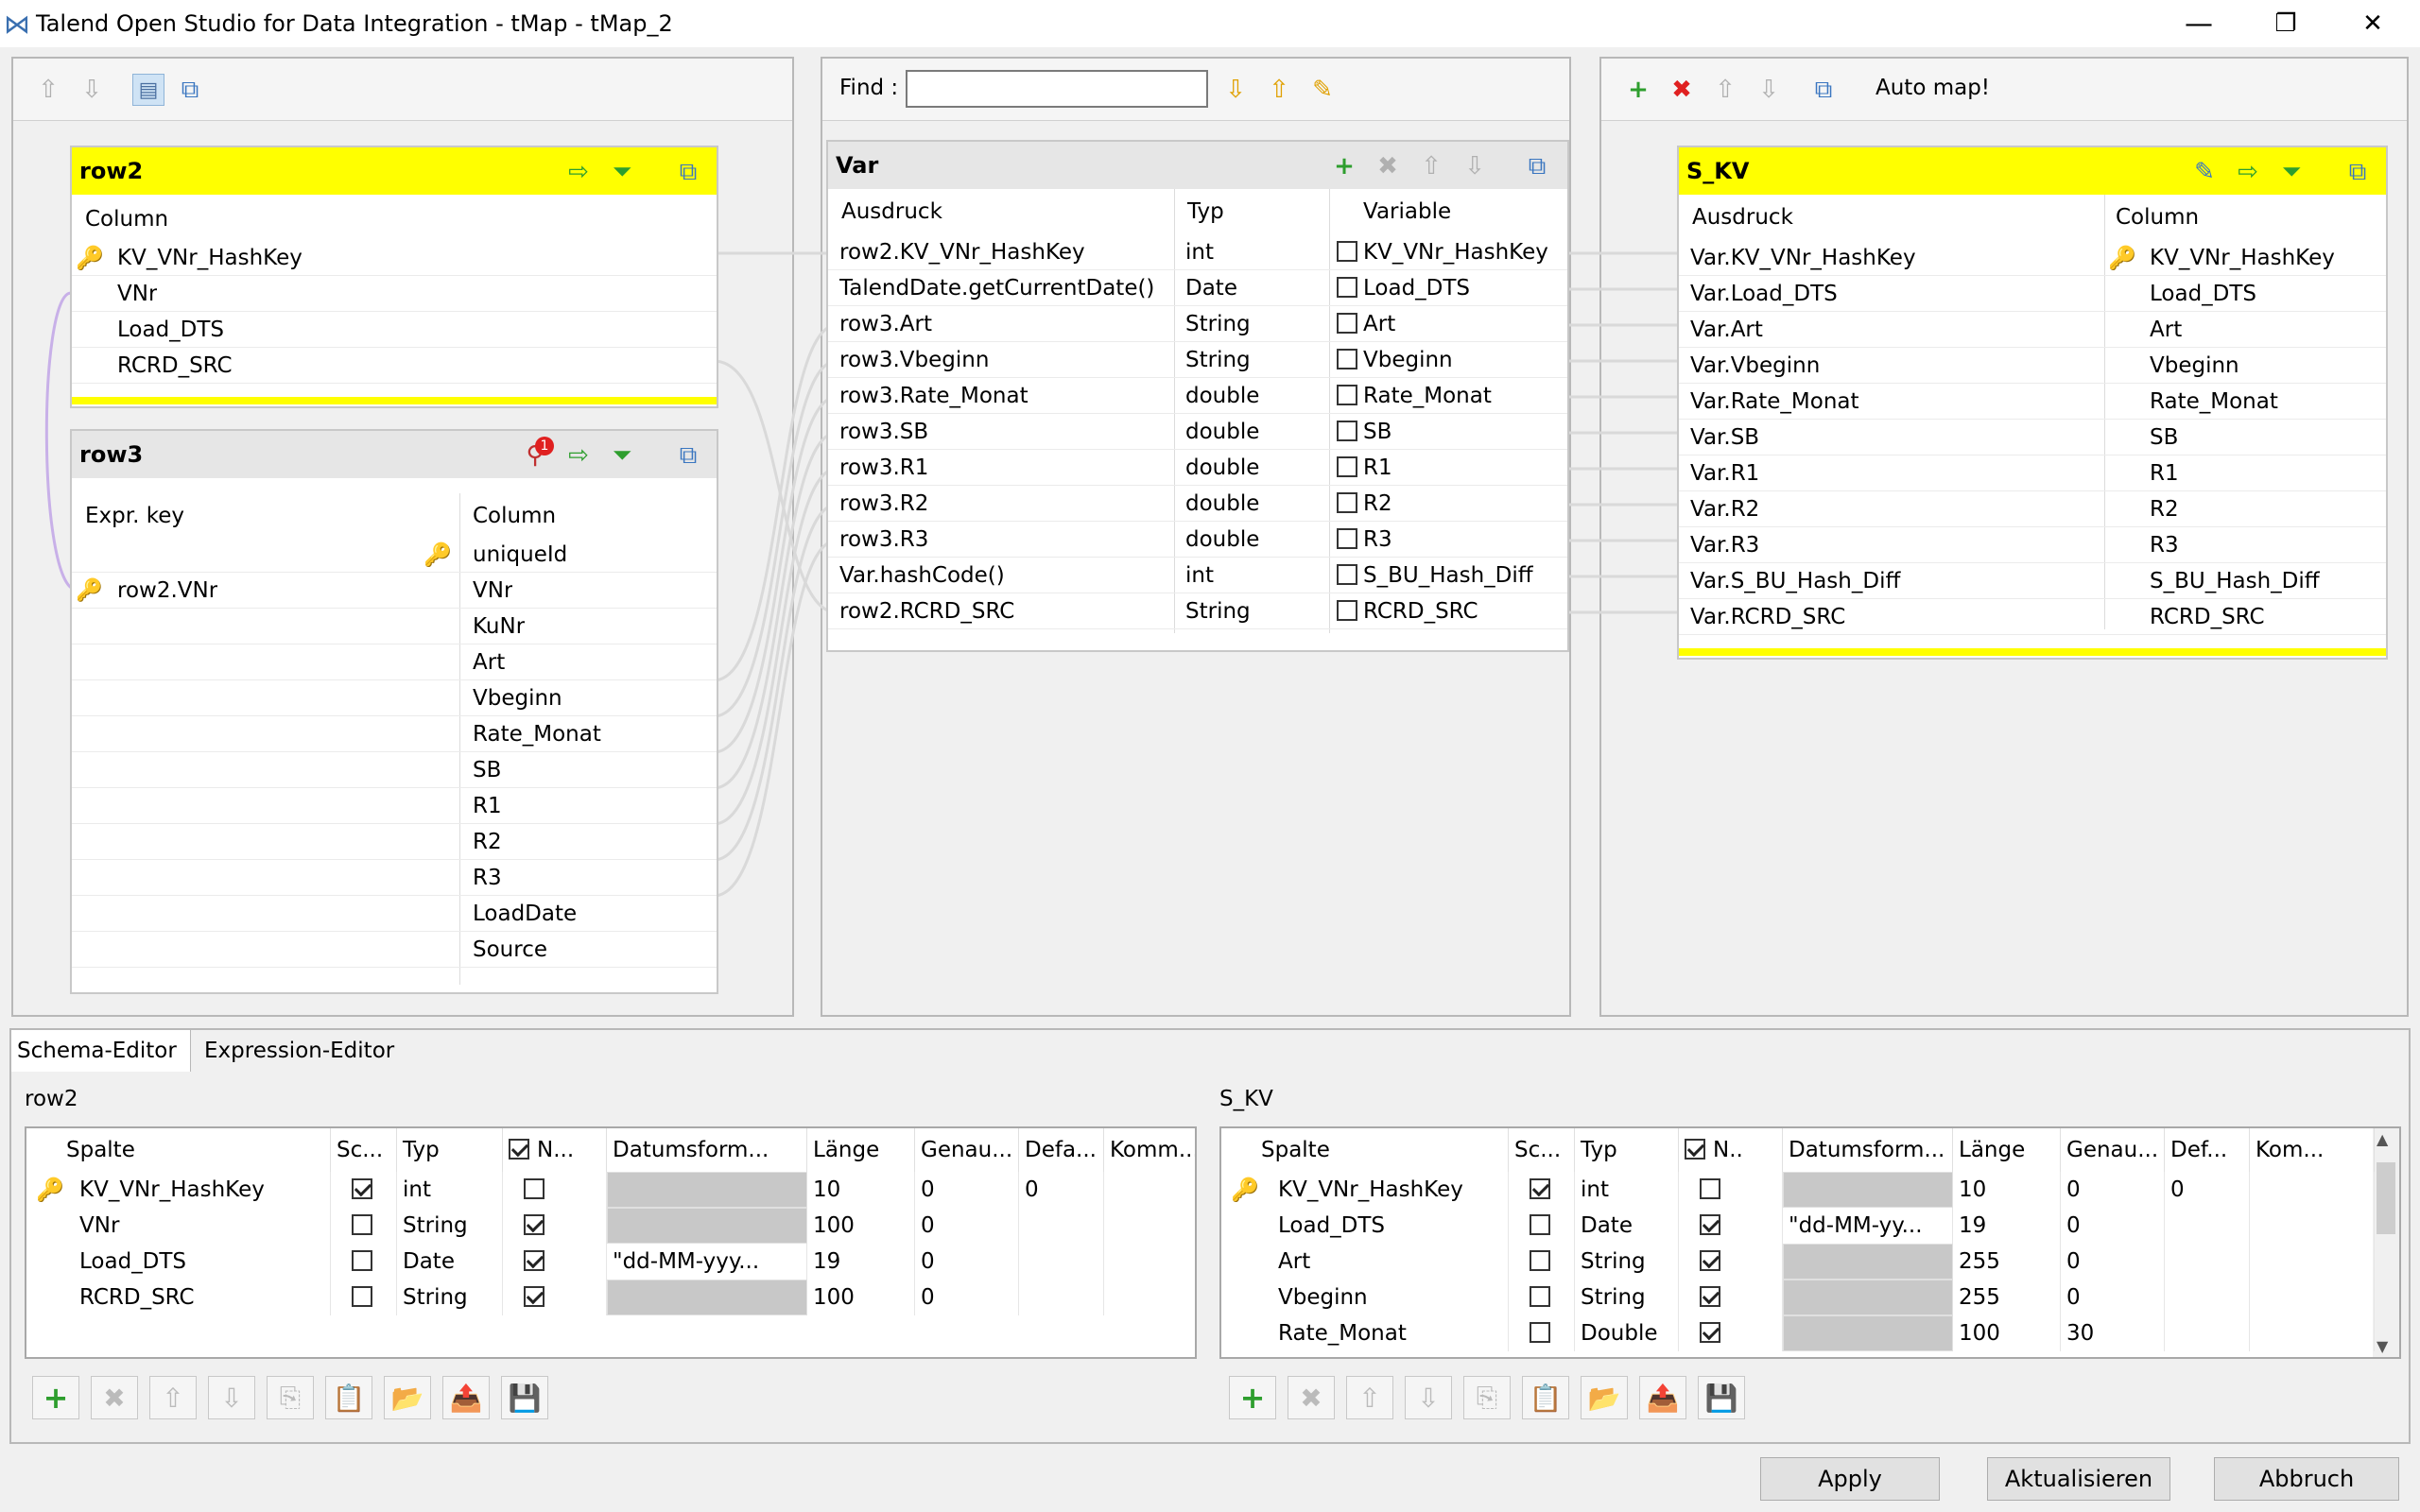  Describe the element at coordinates (1850, 1479) in the screenshot. I see `apply-button: Apply` at that location.